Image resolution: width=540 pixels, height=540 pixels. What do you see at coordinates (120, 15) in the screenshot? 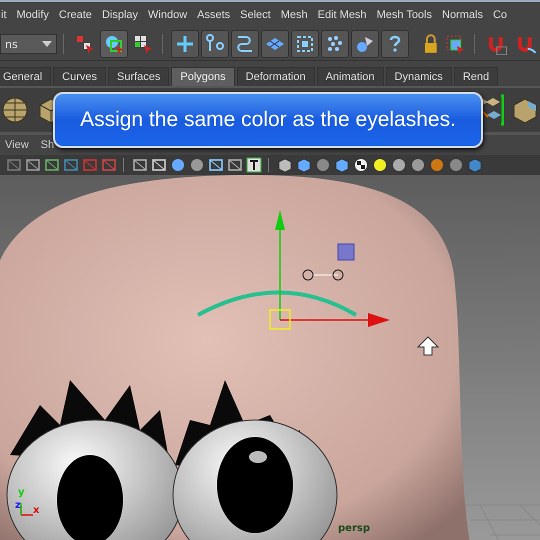
I see `menu-item: Display` at bounding box center [120, 15].